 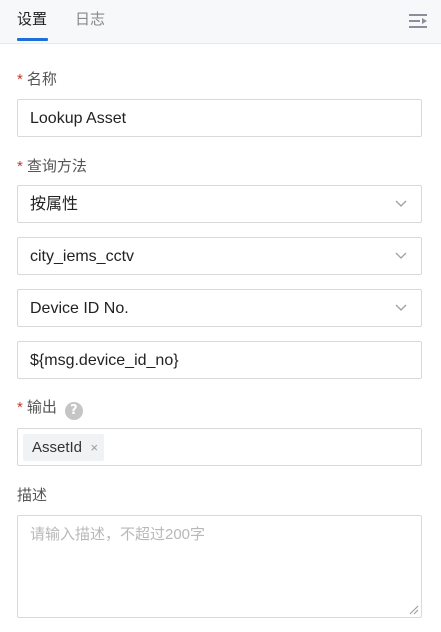 I want to click on expression-value: ${msg.device_id_no}, so click(x=104, y=360).